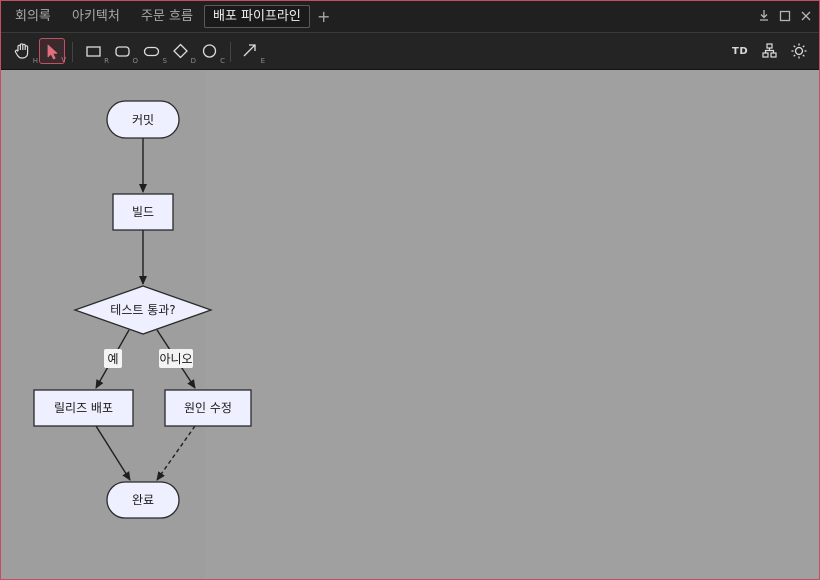 The image size is (820, 580). Describe the element at coordinates (410, 51) in the screenshot. I see `toolbar: H V R O S D C E TD` at that location.